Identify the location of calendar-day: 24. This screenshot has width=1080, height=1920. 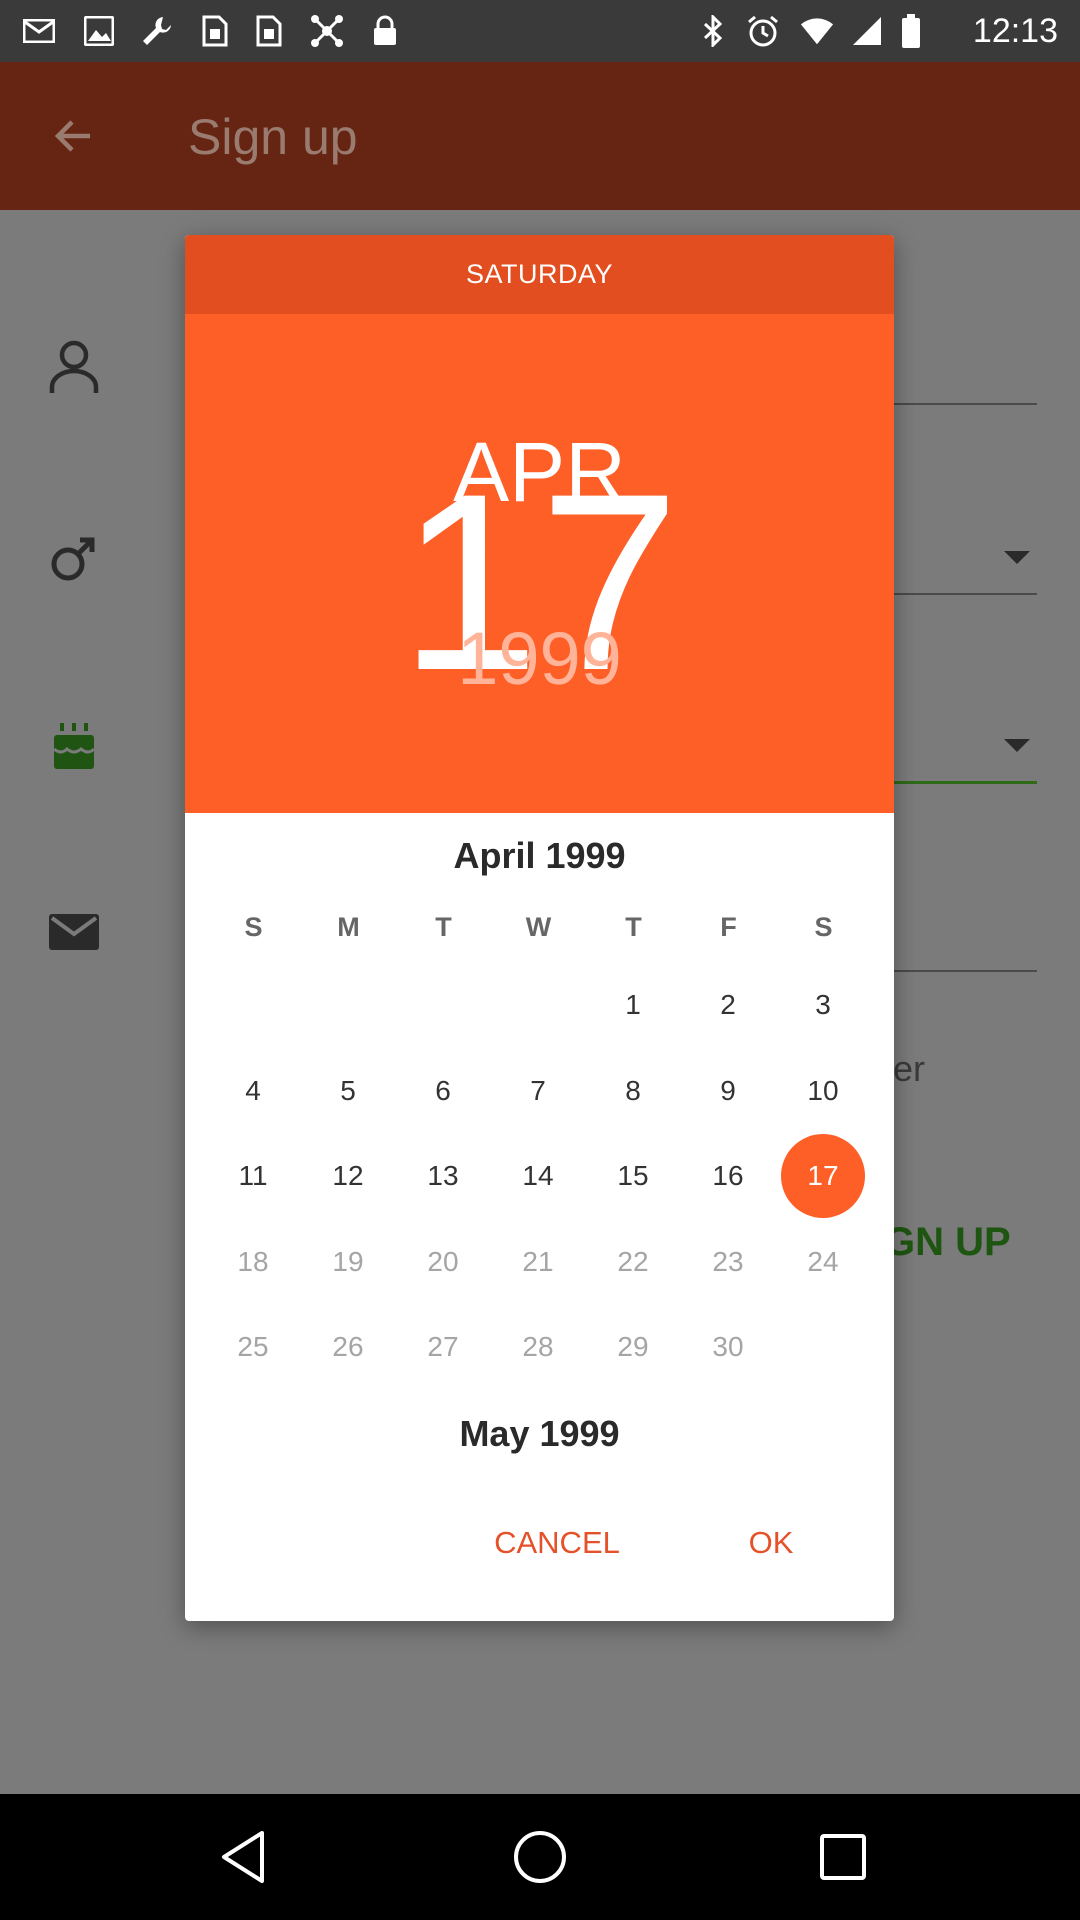
(823, 1261).